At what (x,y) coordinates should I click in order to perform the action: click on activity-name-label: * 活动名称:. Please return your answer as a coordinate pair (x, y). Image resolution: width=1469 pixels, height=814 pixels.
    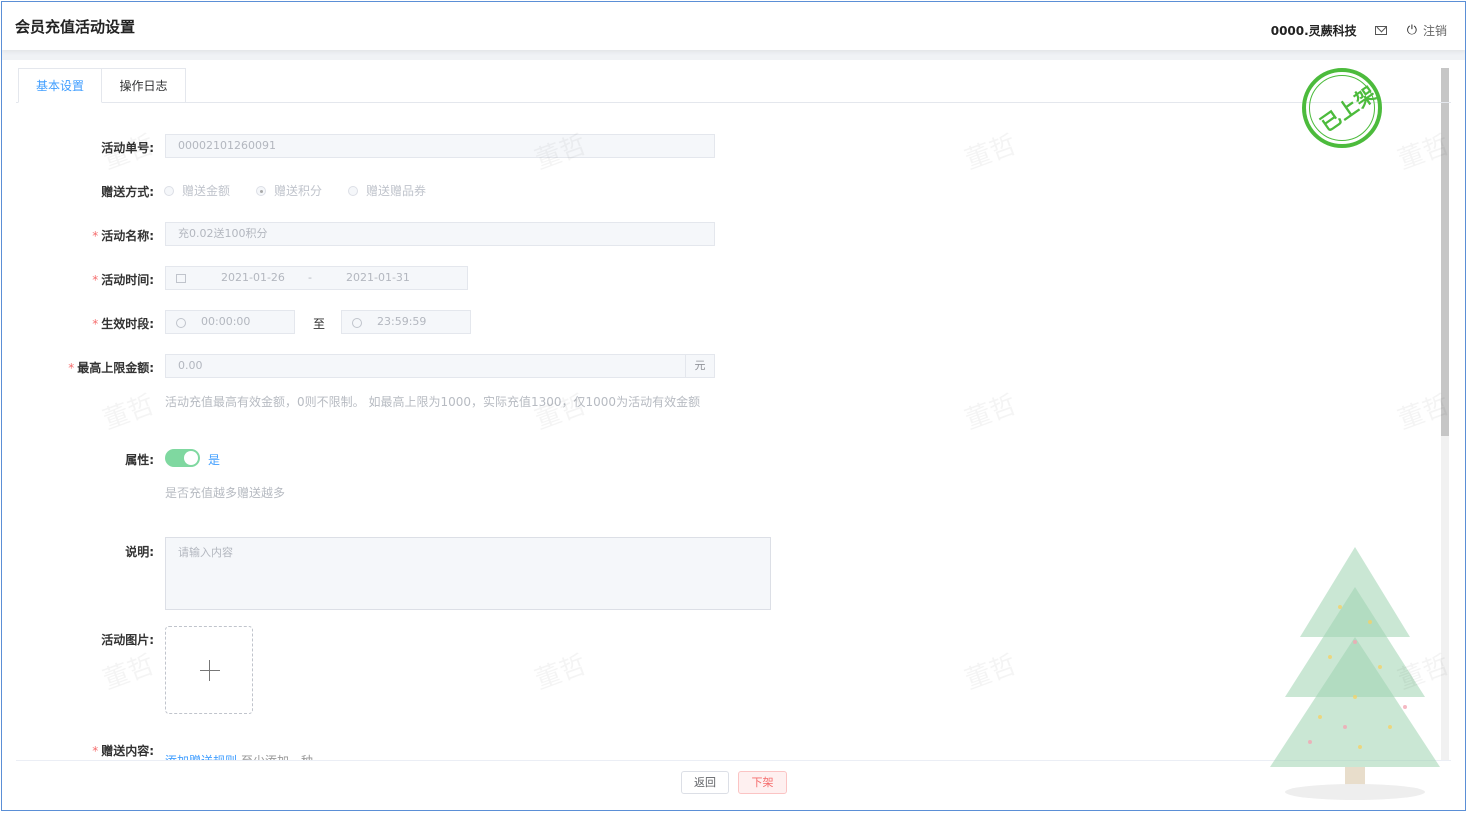
    Looking at the image, I should click on (123, 236).